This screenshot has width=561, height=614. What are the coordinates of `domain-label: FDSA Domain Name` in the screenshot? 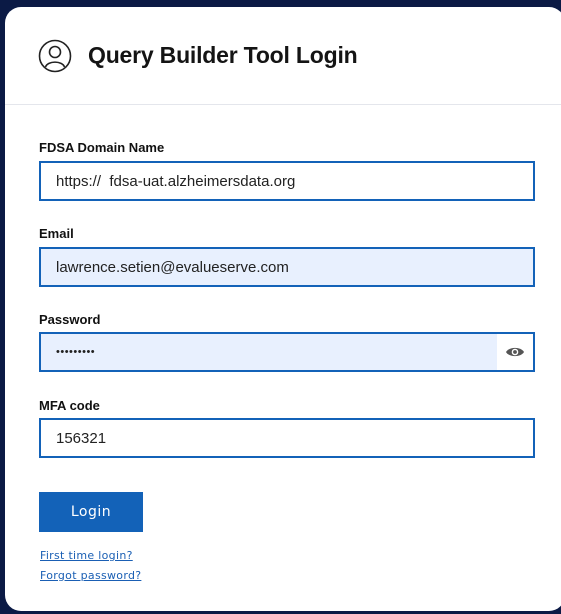 It's located at (102, 147).